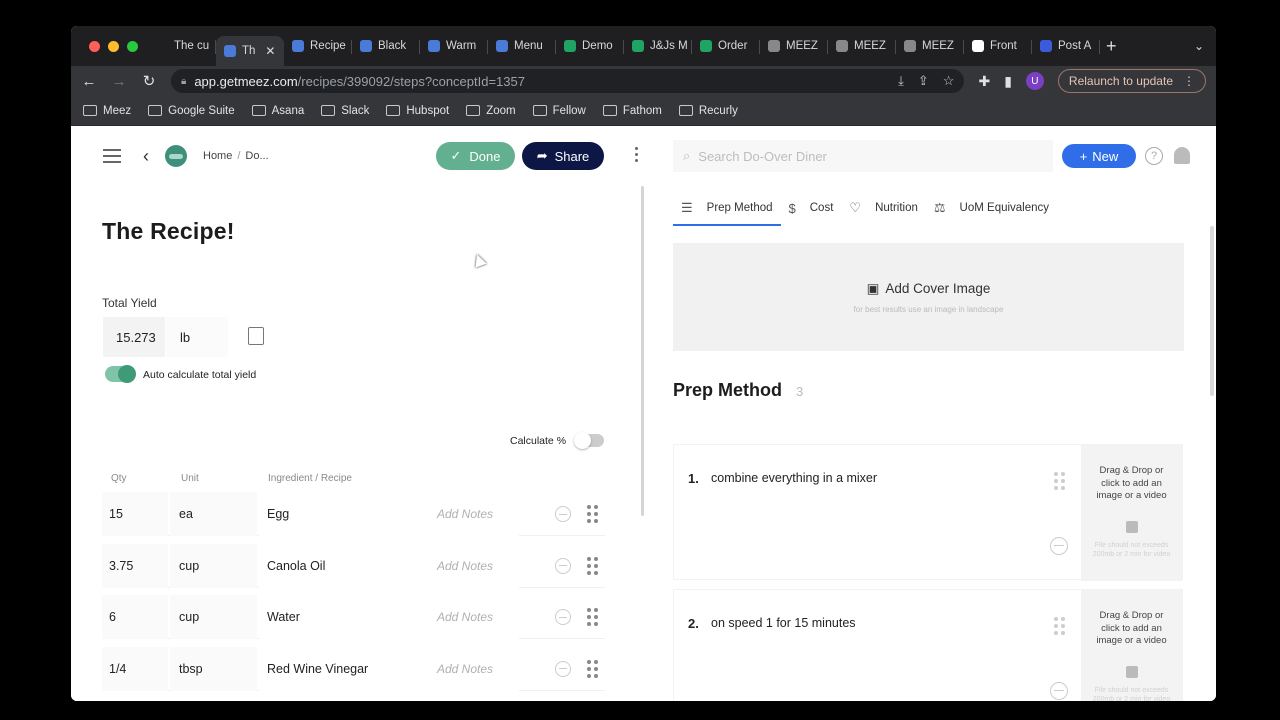 The height and width of the screenshot is (720, 1280). Describe the element at coordinates (1199, 46) in the screenshot. I see `tab-search-icon: ⌄` at that location.